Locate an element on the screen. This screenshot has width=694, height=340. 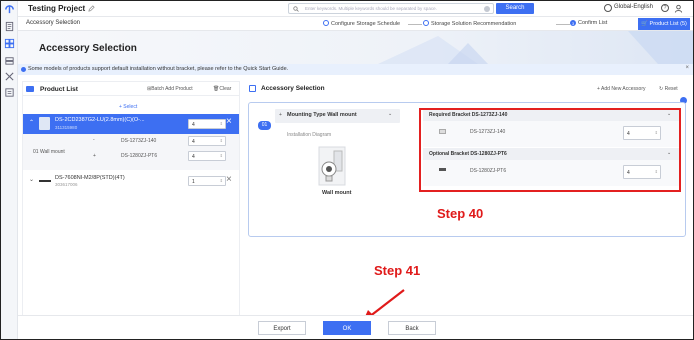
annotation-highlight-box is located at coordinates (550, 150).